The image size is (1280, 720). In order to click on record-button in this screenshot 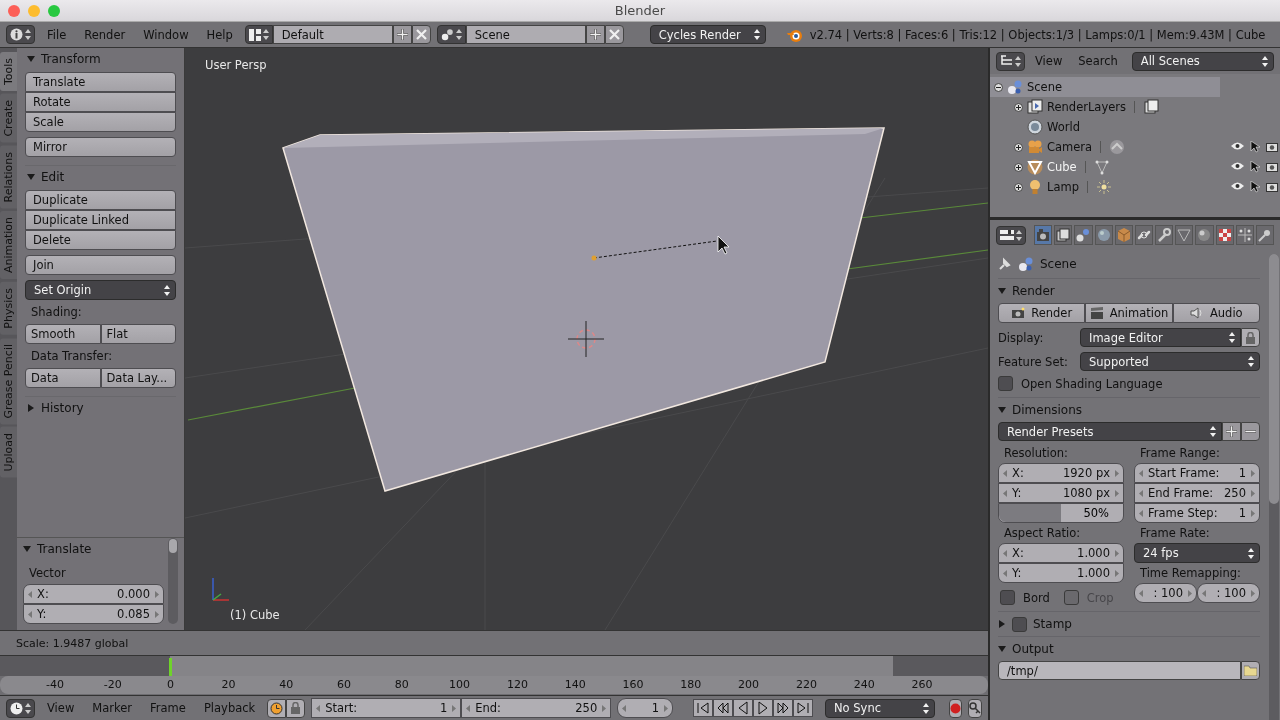, I will do `click(955, 708)`.